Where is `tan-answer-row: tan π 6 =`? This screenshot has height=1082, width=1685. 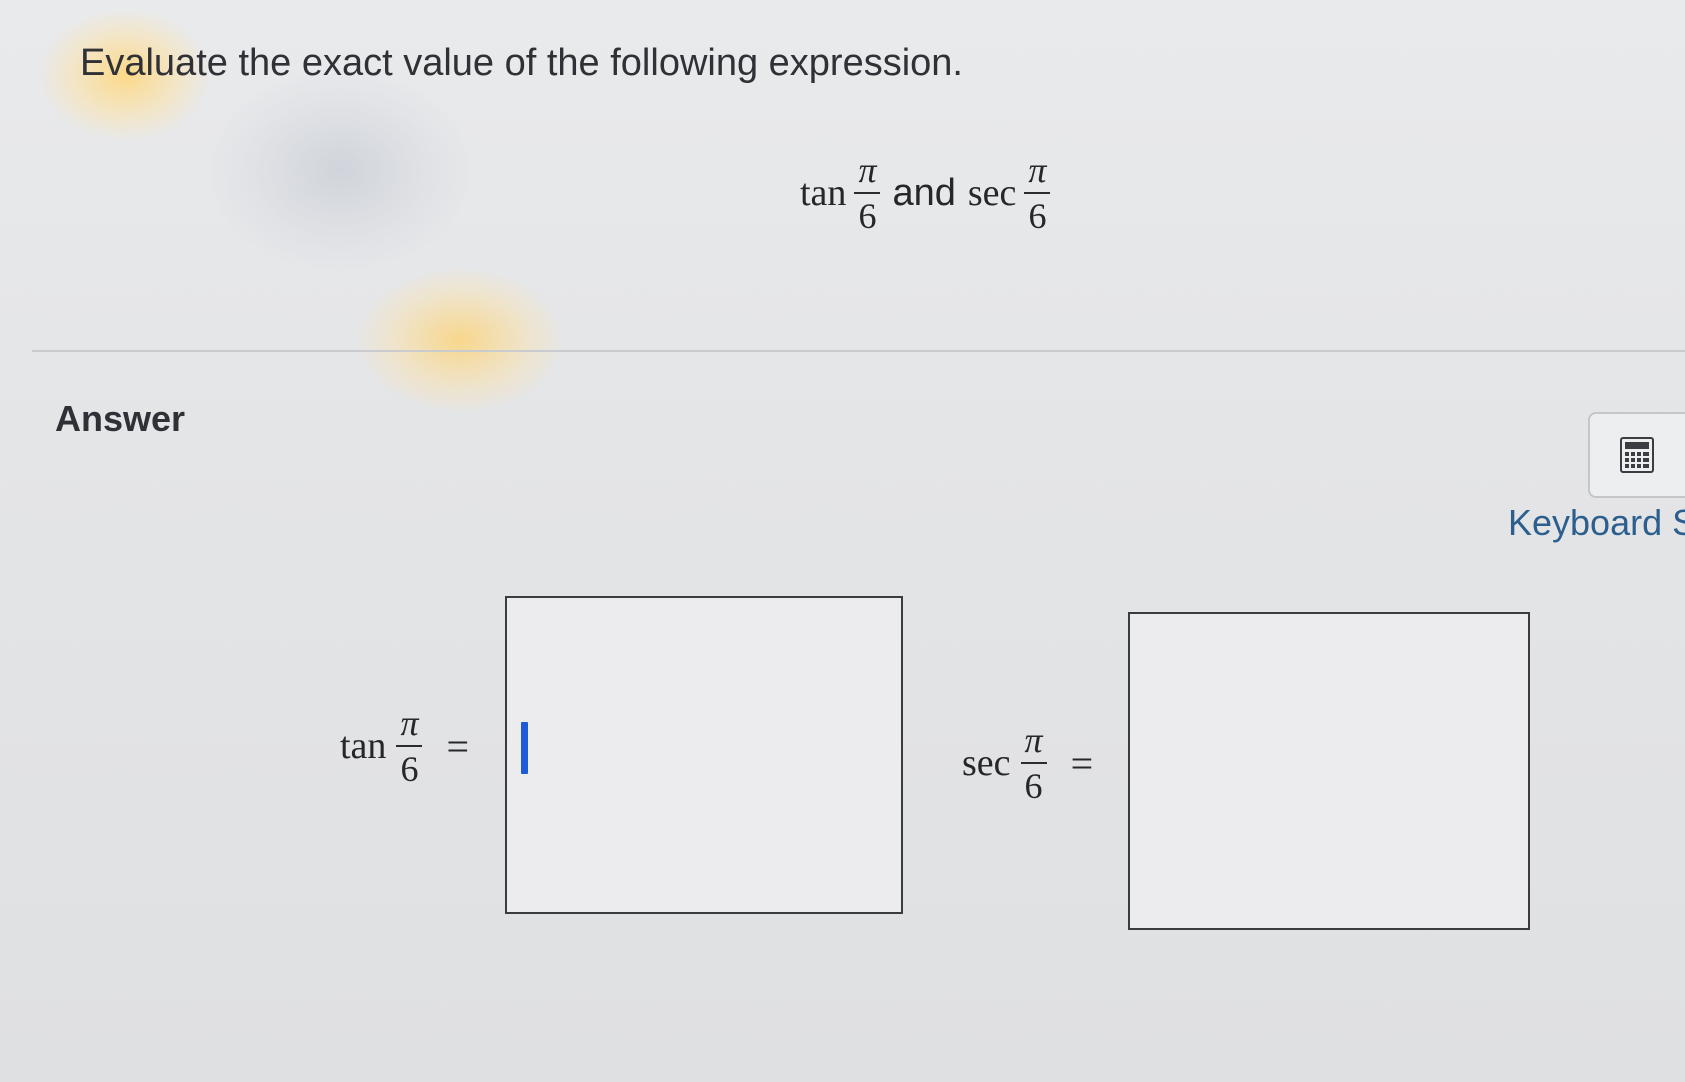 tan-answer-row: tan π 6 = is located at coordinates (404, 746).